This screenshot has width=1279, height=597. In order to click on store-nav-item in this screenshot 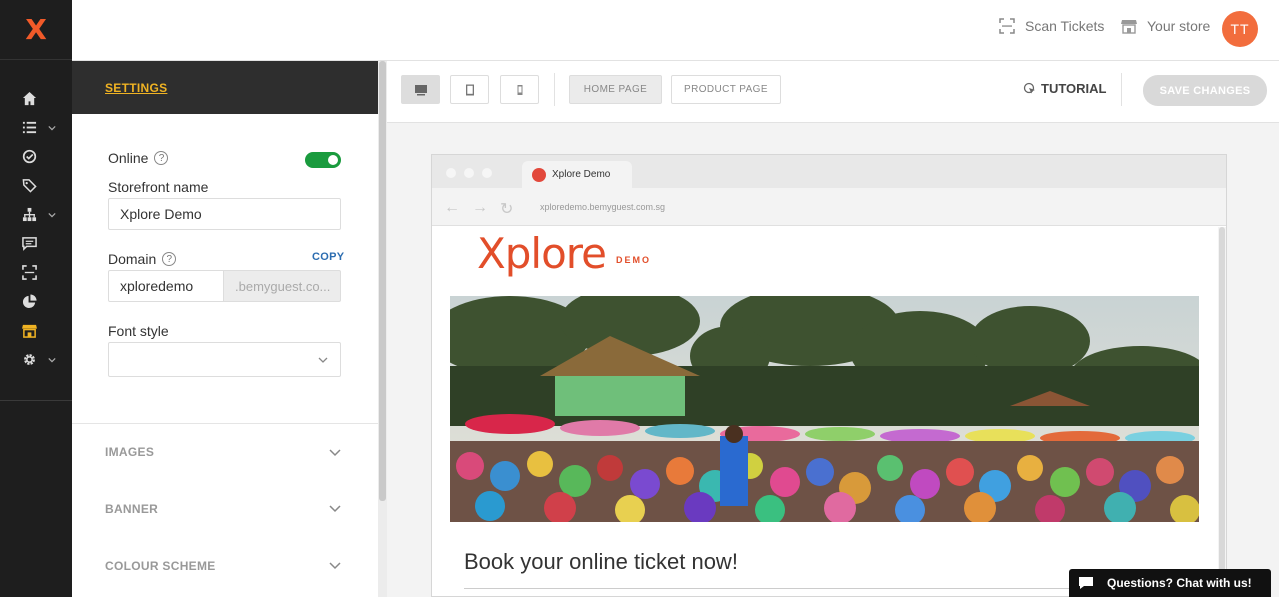, I will do `click(36, 330)`.